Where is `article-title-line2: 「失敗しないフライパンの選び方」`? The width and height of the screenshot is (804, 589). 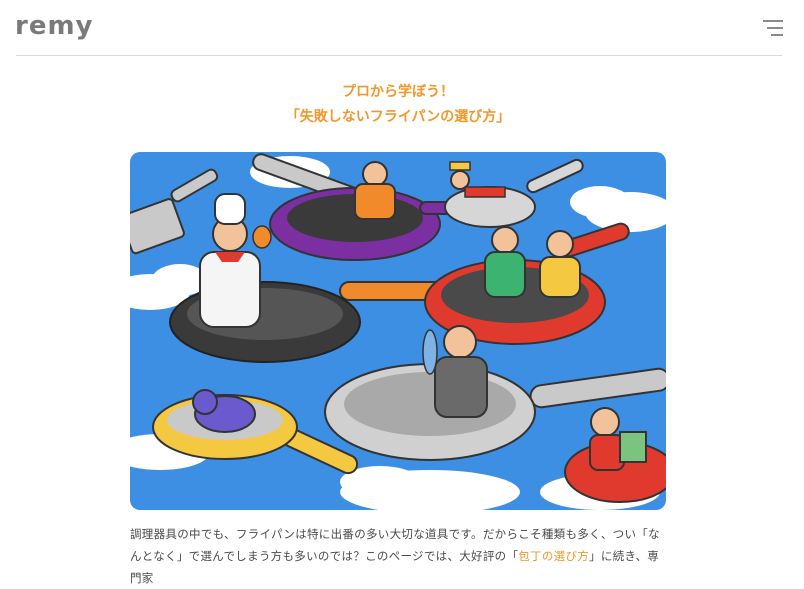
article-title-line2: 「失敗しないフライパンの選び方」 is located at coordinates (398, 117).